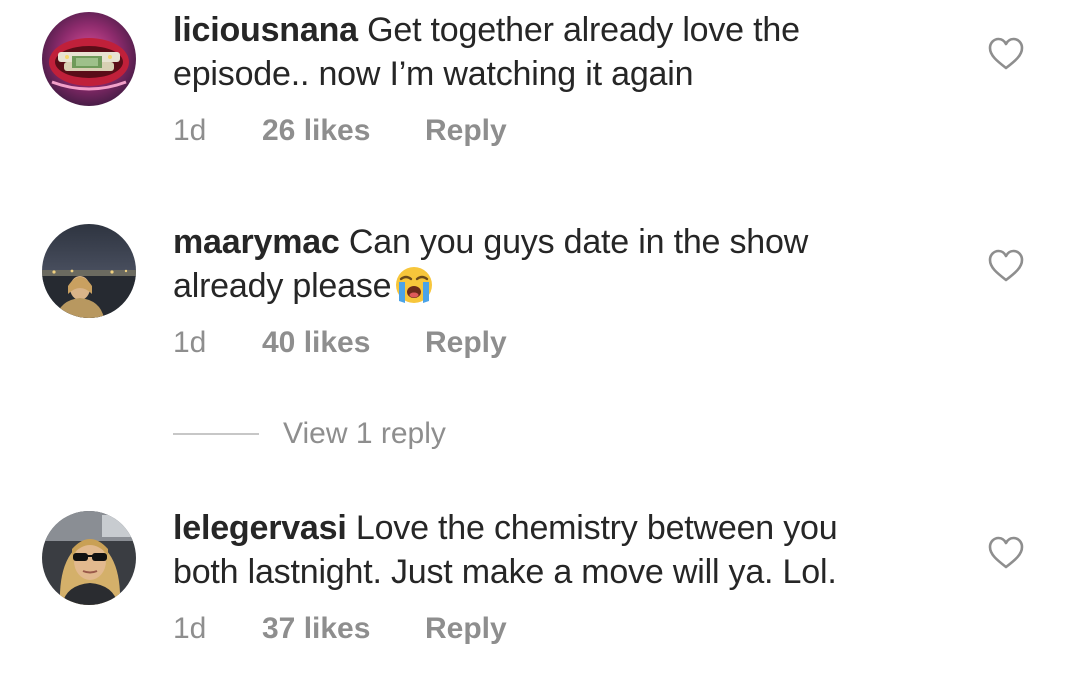 The height and width of the screenshot is (684, 1080). Describe the element at coordinates (316, 131) in the screenshot. I see `comment-likes-count: 26 likes` at that location.